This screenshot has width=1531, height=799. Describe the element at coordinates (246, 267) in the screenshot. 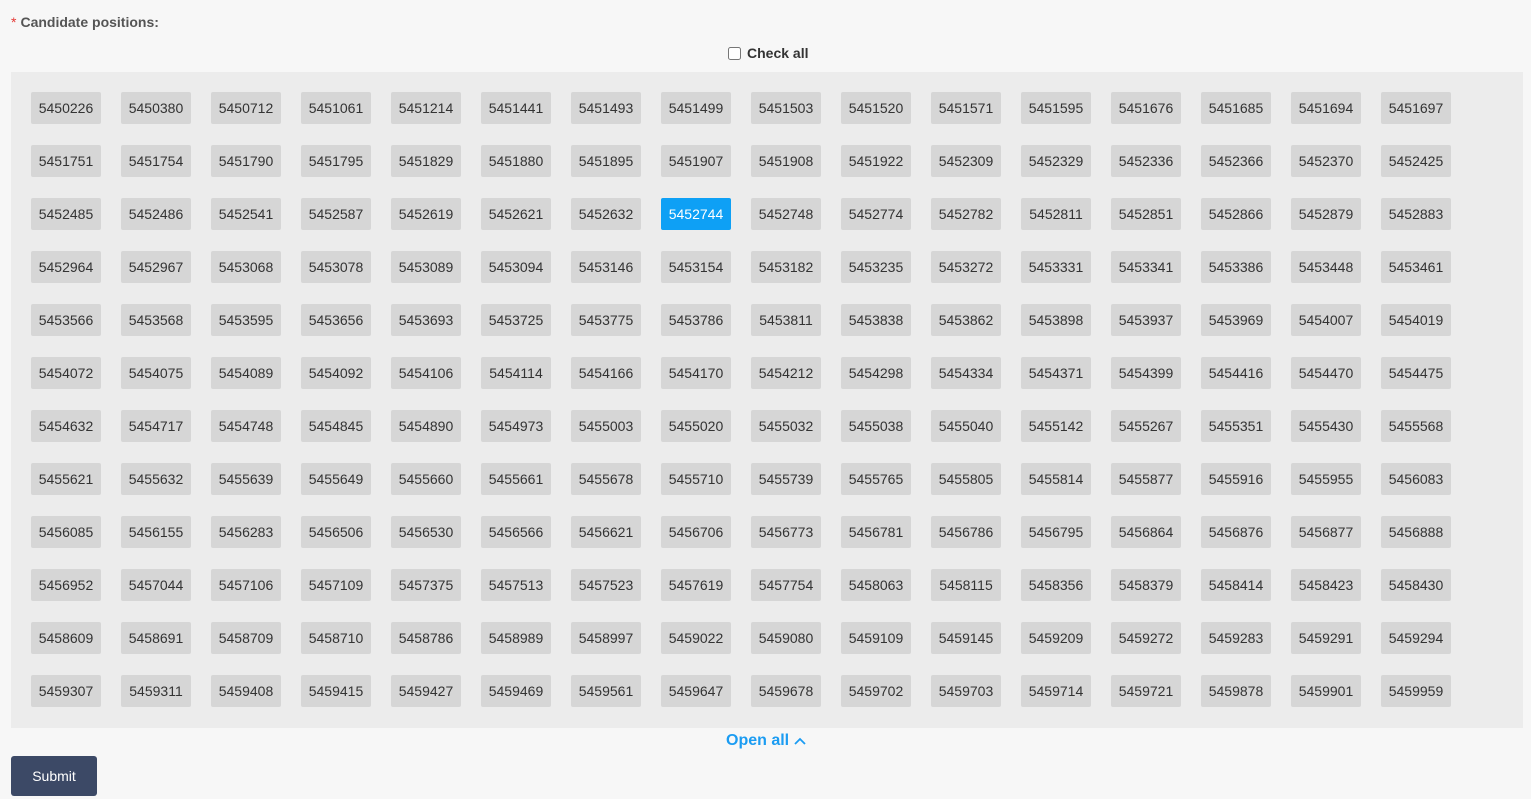

I see `position-chip: 5453068` at that location.